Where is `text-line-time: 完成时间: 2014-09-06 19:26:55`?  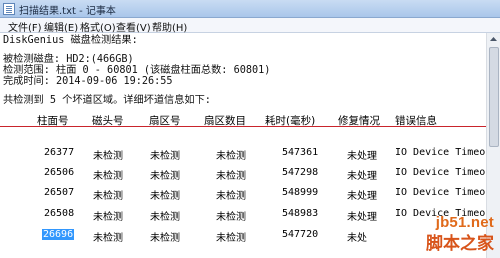 text-line-time: 完成时间: 2014-09-06 19:26:55 is located at coordinates (88, 81).